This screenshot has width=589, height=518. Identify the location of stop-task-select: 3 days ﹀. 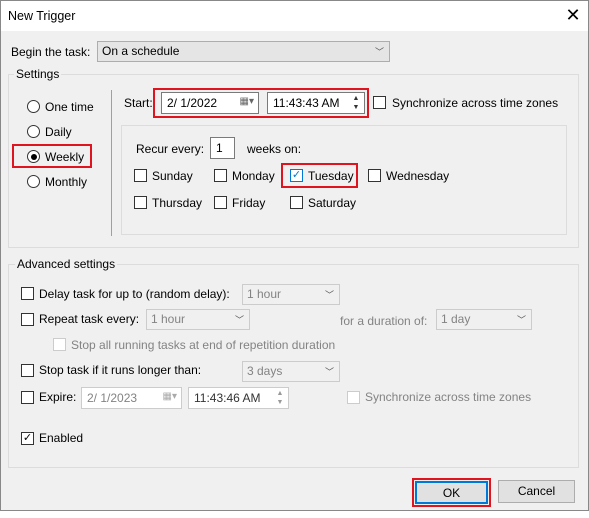
(291, 371).